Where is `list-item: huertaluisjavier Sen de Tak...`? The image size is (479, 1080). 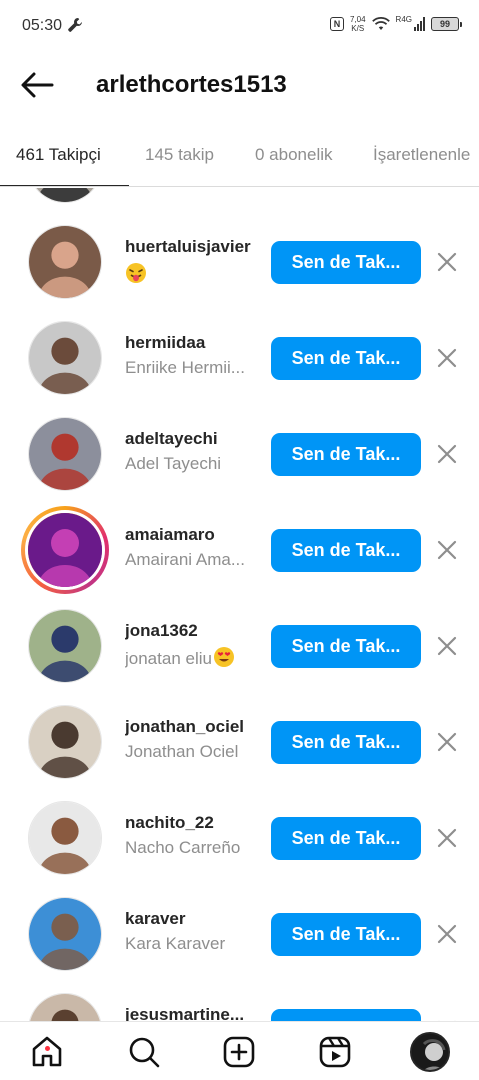
list-item: huertaluisjavier Sen de Tak... is located at coordinates (239, 262).